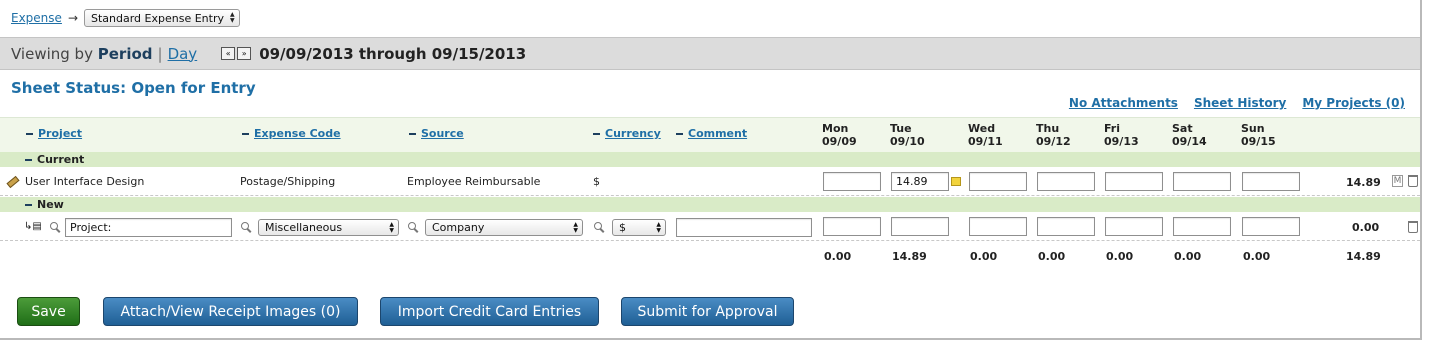 Image resolution: width=1432 pixels, height=348 pixels. What do you see at coordinates (1253, 128) in the screenshot?
I see `day-name: Sun` at bounding box center [1253, 128].